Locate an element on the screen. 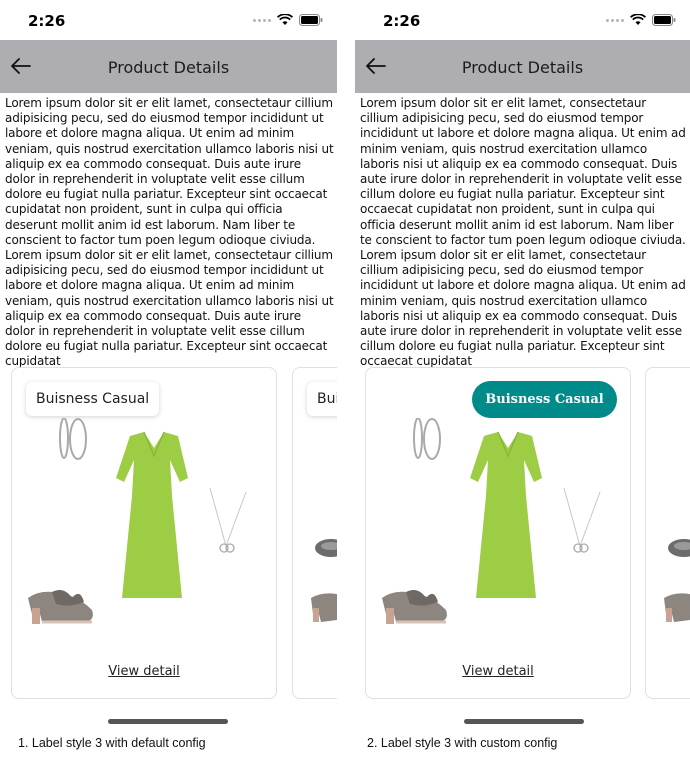  product-card-next: Bui is located at coordinates (314, 533).